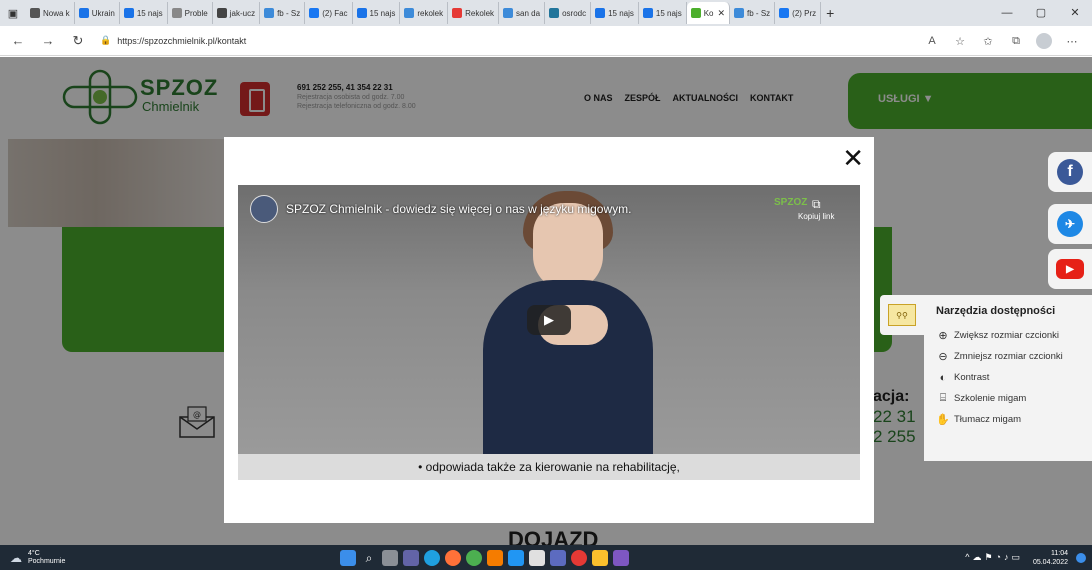 This screenshot has width=1092, height=570. What do you see at coordinates (708, 13) in the screenshot?
I see `browser-tab: Ko ✕` at bounding box center [708, 13].